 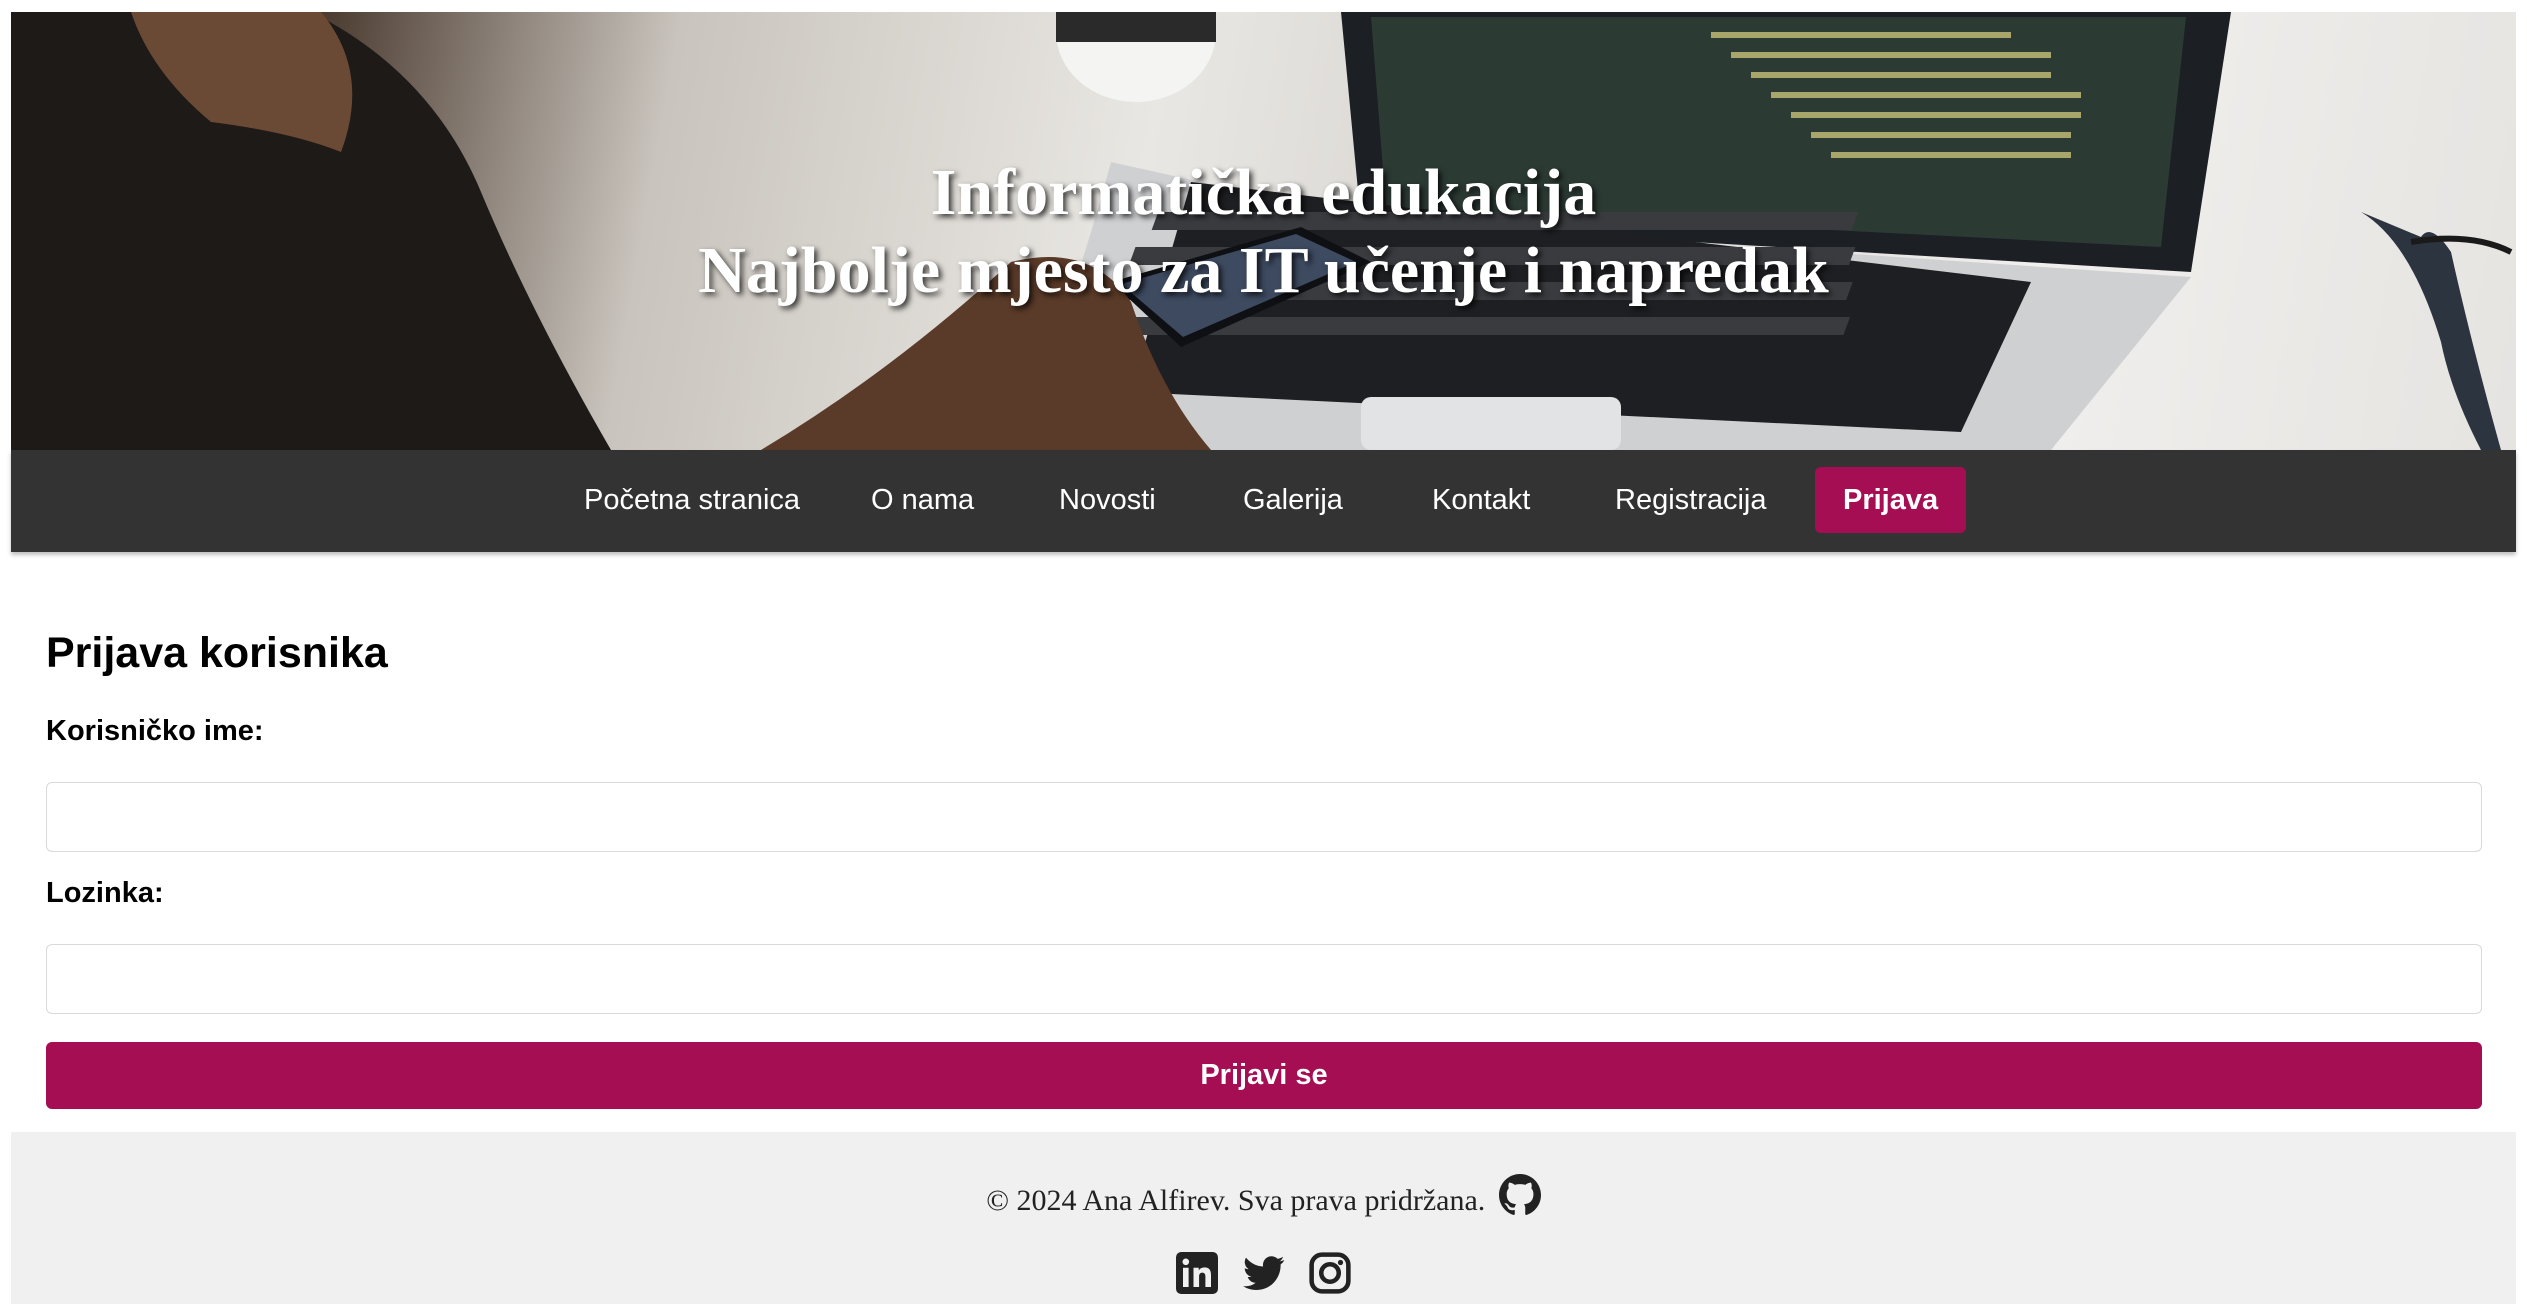 What do you see at coordinates (1264, 979) in the screenshot?
I see `password-input` at bounding box center [1264, 979].